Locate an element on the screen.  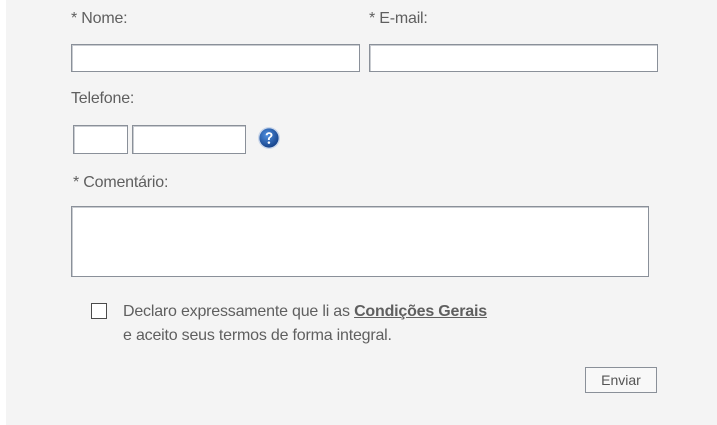
help-icon is located at coordinates (269, 138).